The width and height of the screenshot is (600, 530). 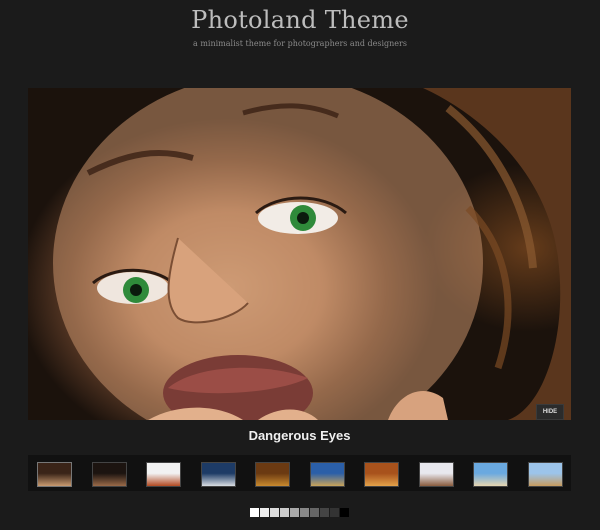 I want to click on thumbnail-sky-and-sand, so click(x=490, y=474).